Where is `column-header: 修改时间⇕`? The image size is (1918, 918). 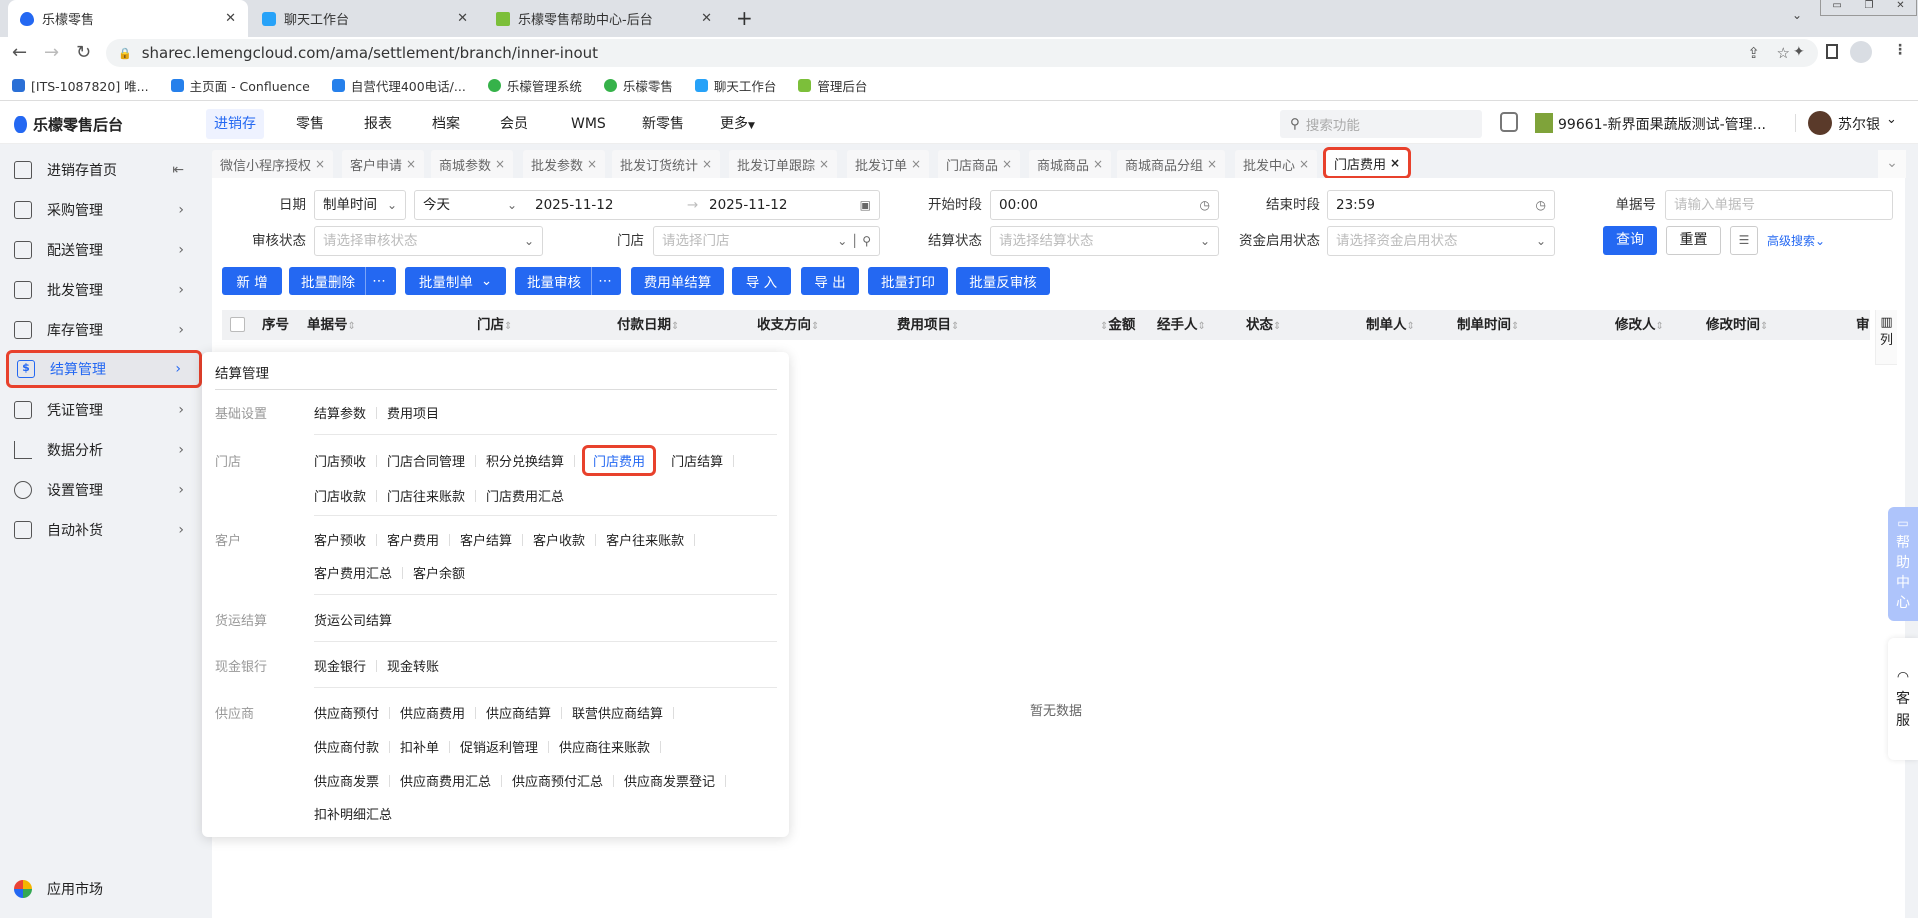
column-header: 修改时间⇕ is located at coordinates (1737, 325).